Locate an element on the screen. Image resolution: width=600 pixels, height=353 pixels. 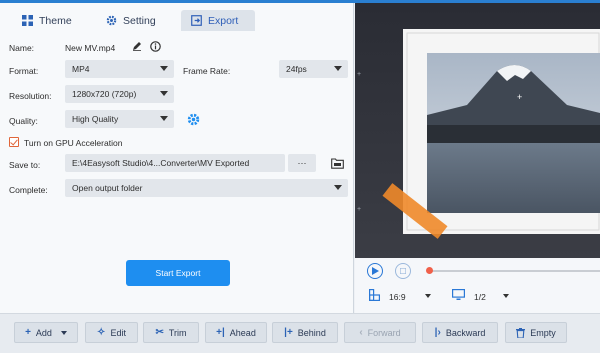
mountain-photo: + is located at coordinates (513, 133).